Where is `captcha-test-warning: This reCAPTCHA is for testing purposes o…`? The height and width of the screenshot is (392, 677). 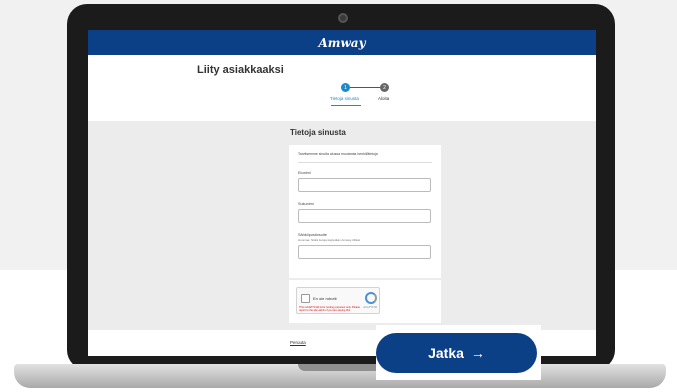 captcha-test-warning: This reCAPTCHA is for testing purposes o… is located at coordinates (329, 309).